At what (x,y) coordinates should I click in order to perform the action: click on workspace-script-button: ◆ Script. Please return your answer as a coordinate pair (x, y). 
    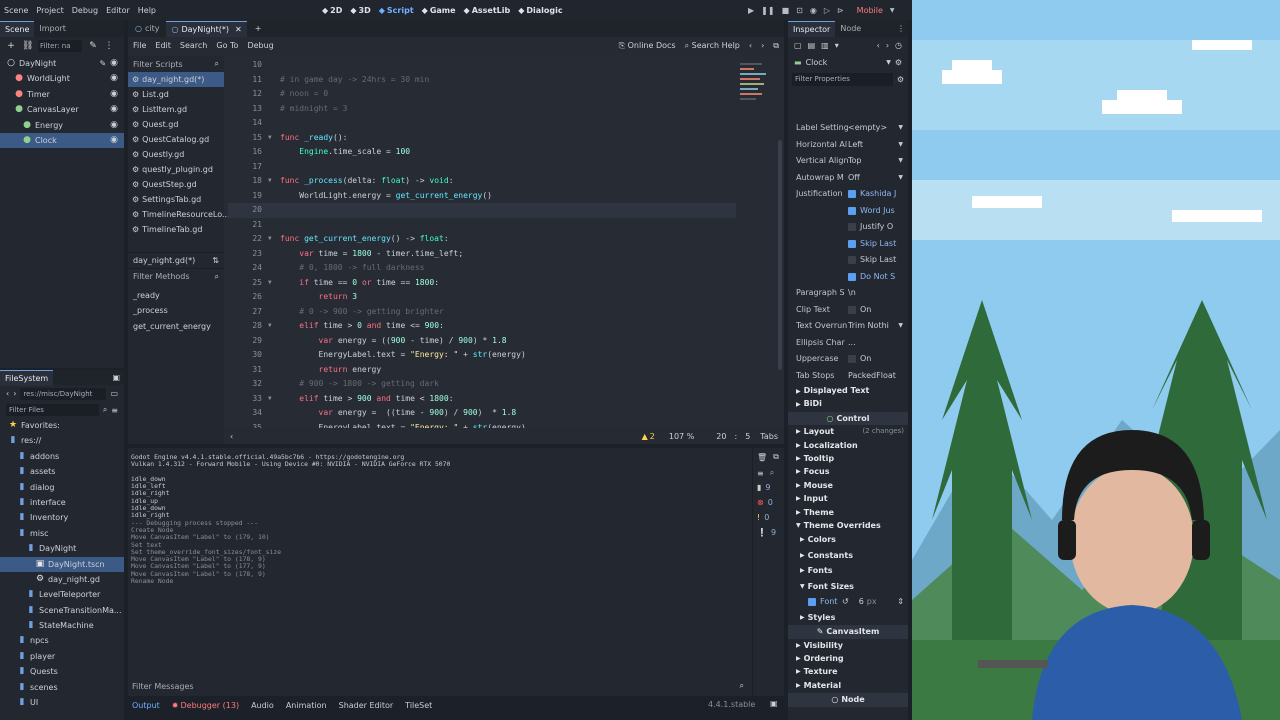
    Looking at the image, I should click on (396, 10).